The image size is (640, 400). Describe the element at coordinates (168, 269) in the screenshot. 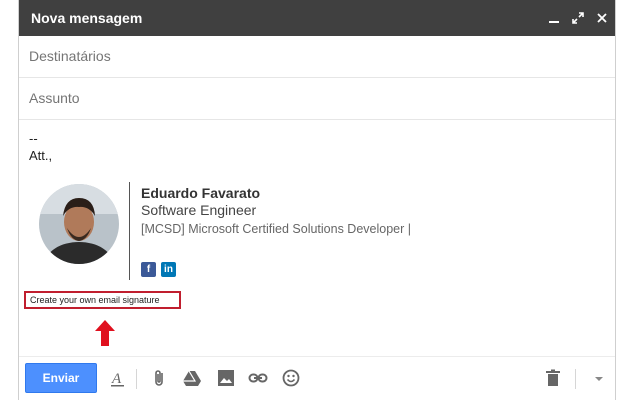

I see `linkedin-icon: in` at that location.